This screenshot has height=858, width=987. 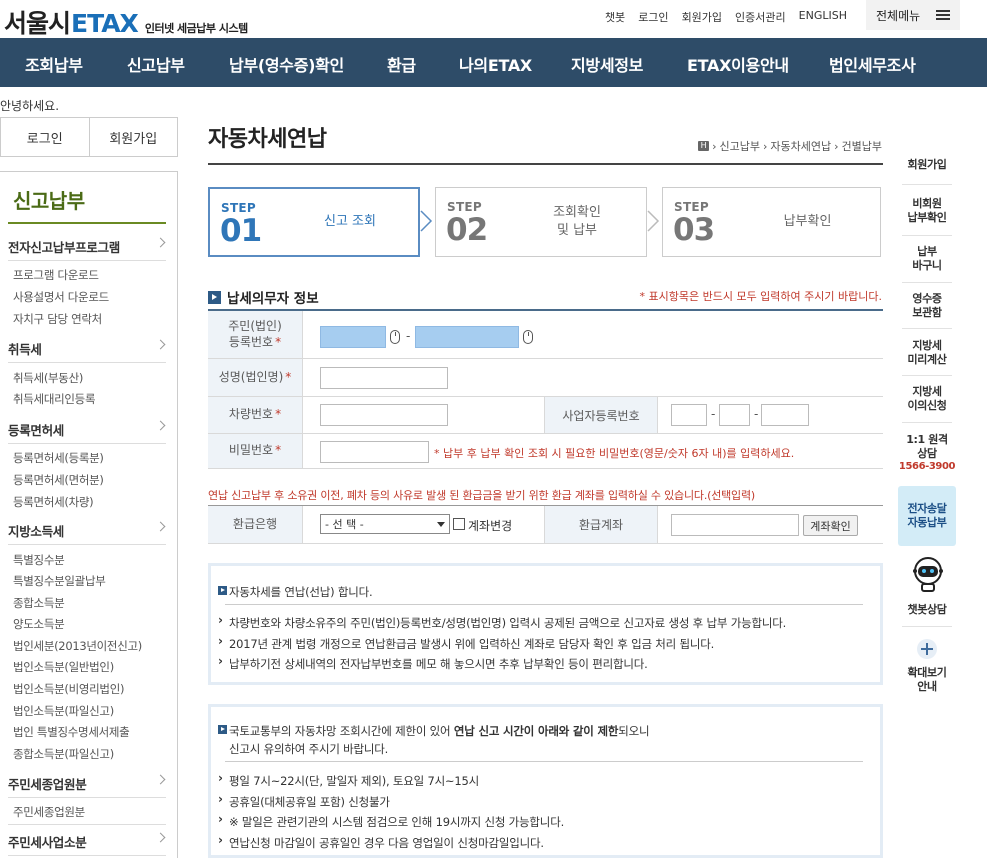 What do you see at coordinates (286, 64) in the screenshot?
I see `nav-payment-confirm: 납부(영수증)확인` at bounding box center [286, 64].